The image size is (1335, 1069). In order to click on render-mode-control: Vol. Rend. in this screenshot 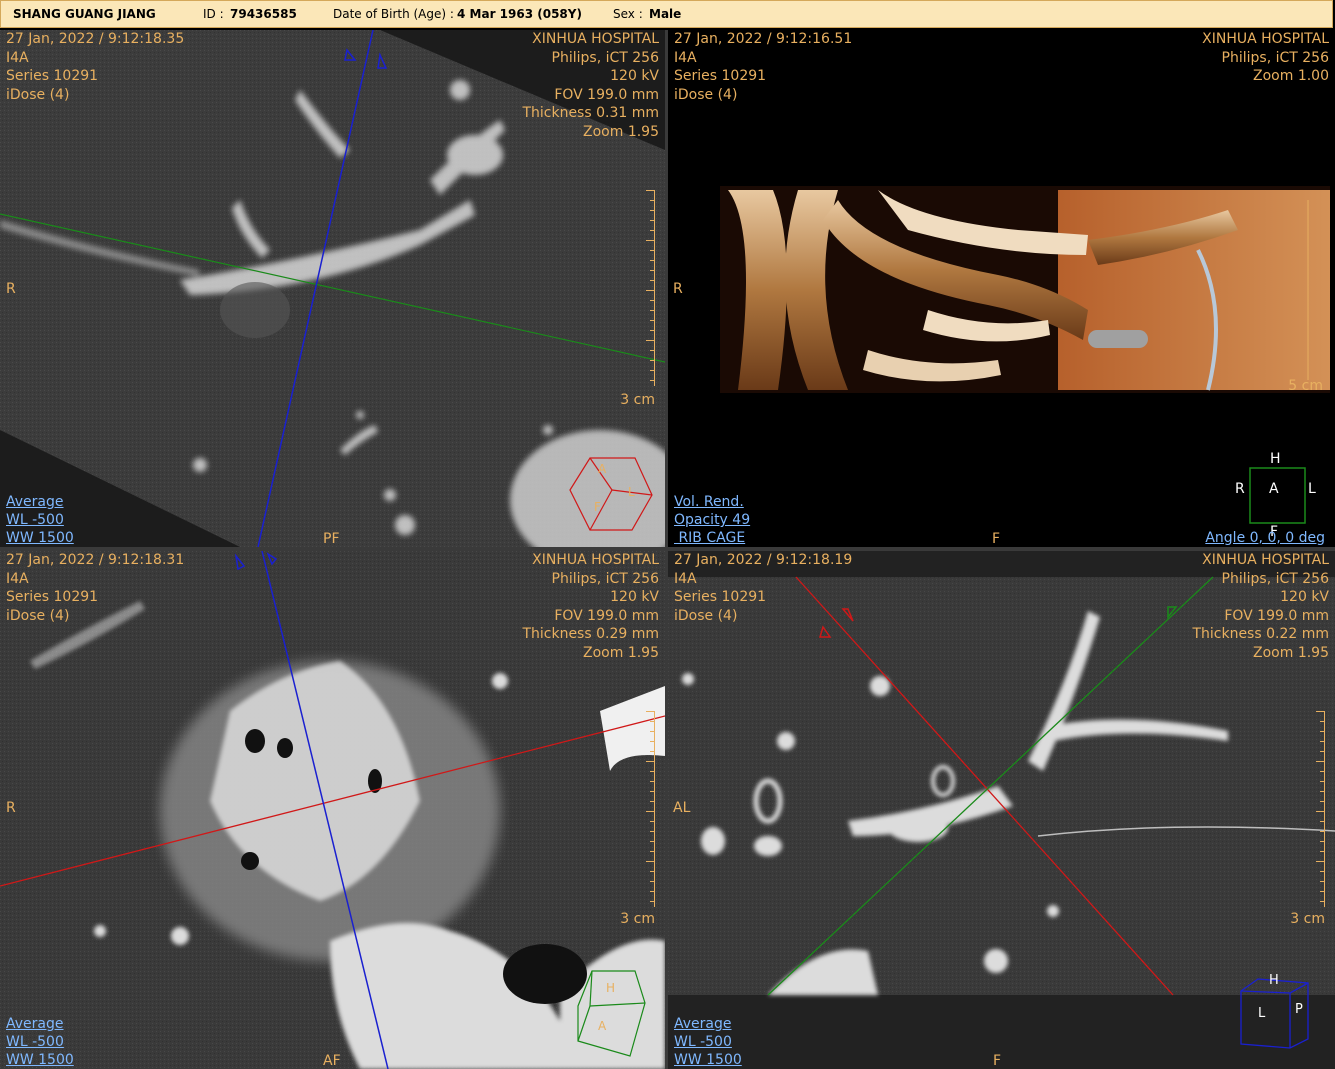, I will do `click(712, 502)`.